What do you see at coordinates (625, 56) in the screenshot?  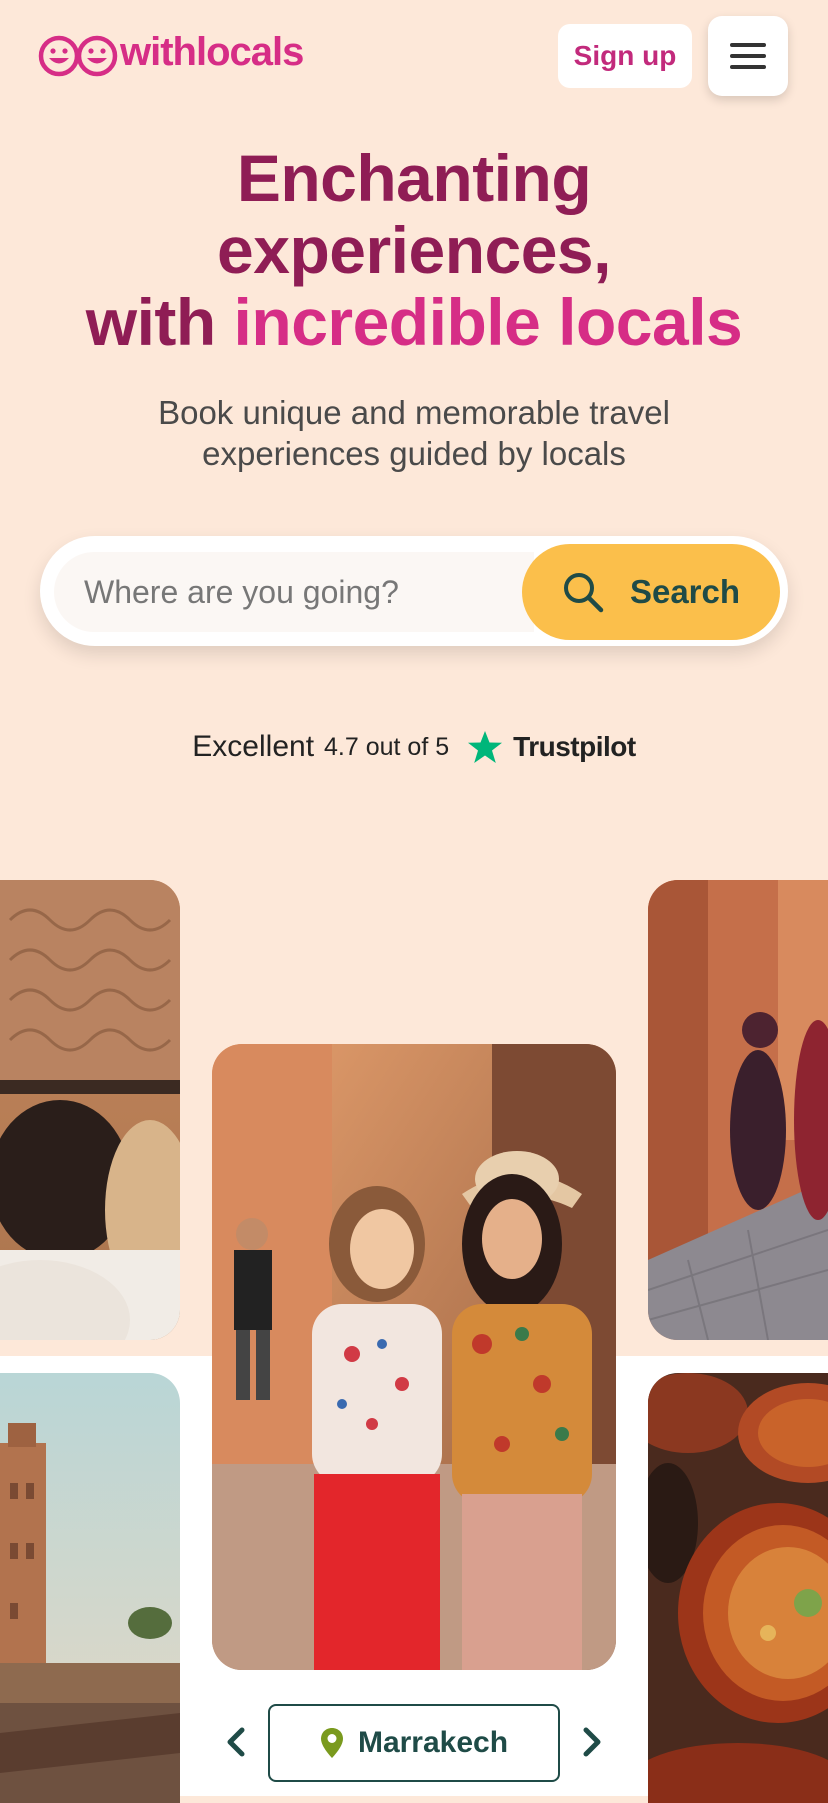 I see `signup-button: Sign up` at bounding box center [625, 56].